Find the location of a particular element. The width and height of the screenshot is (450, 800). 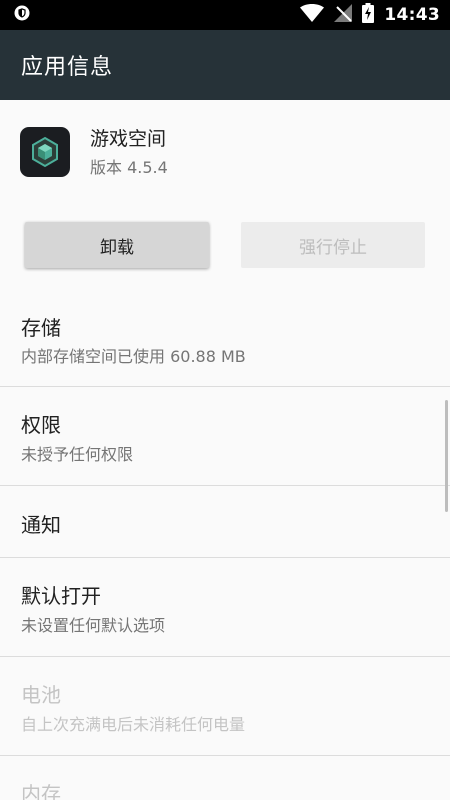

wifi-icon is located at coordinates (312, 15).